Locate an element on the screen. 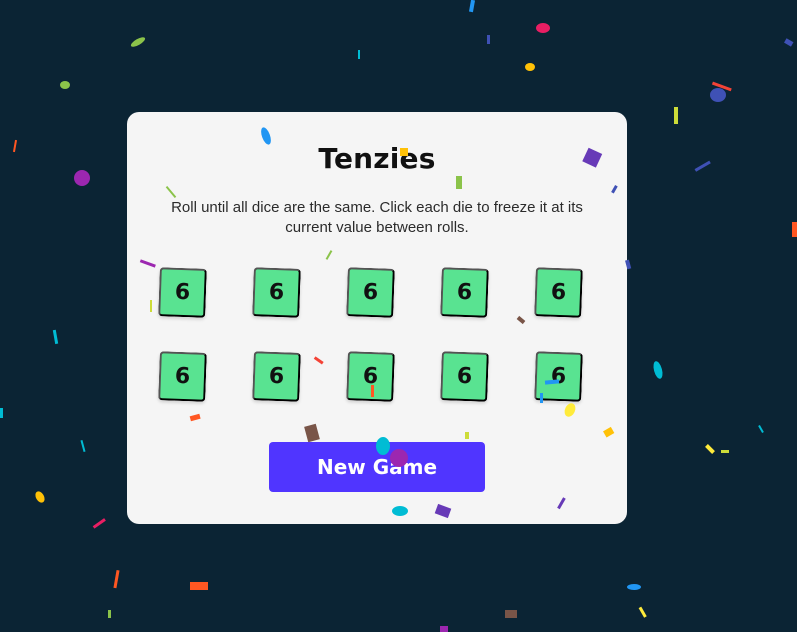  die-8: 6 is located at coordinates (370, 376).